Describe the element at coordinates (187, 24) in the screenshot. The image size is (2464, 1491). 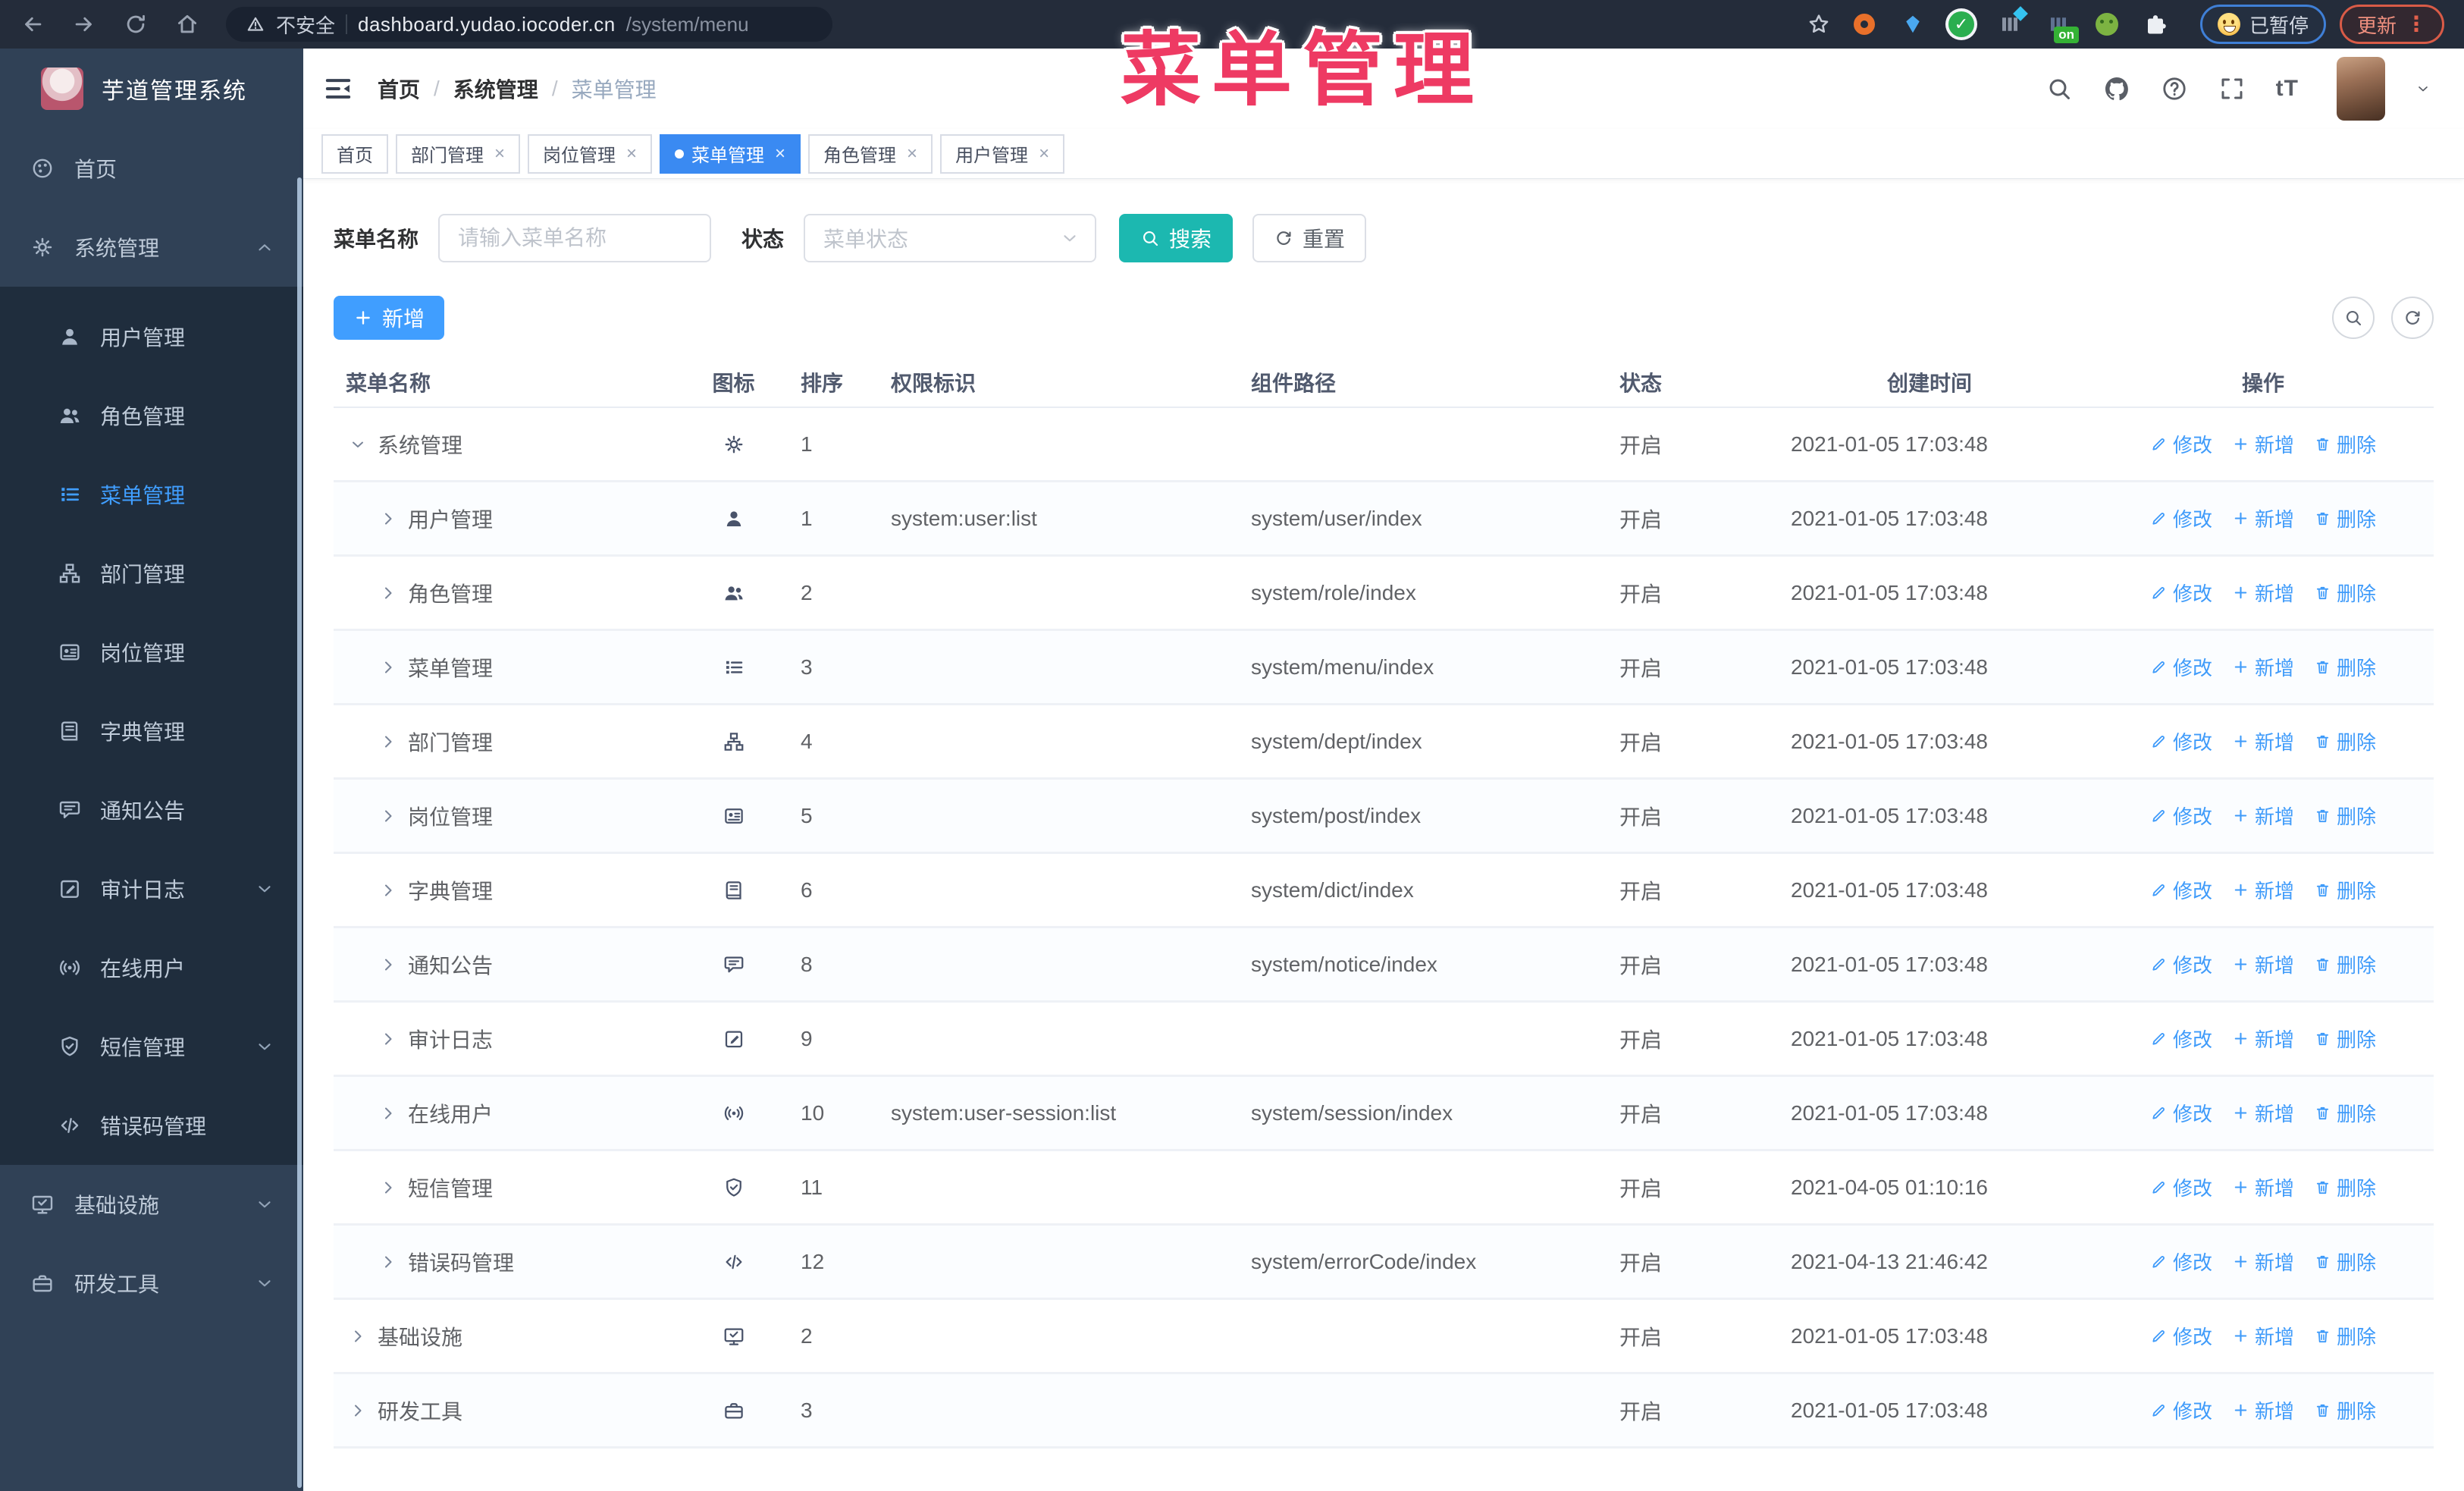
I see `home-icon` at that location.